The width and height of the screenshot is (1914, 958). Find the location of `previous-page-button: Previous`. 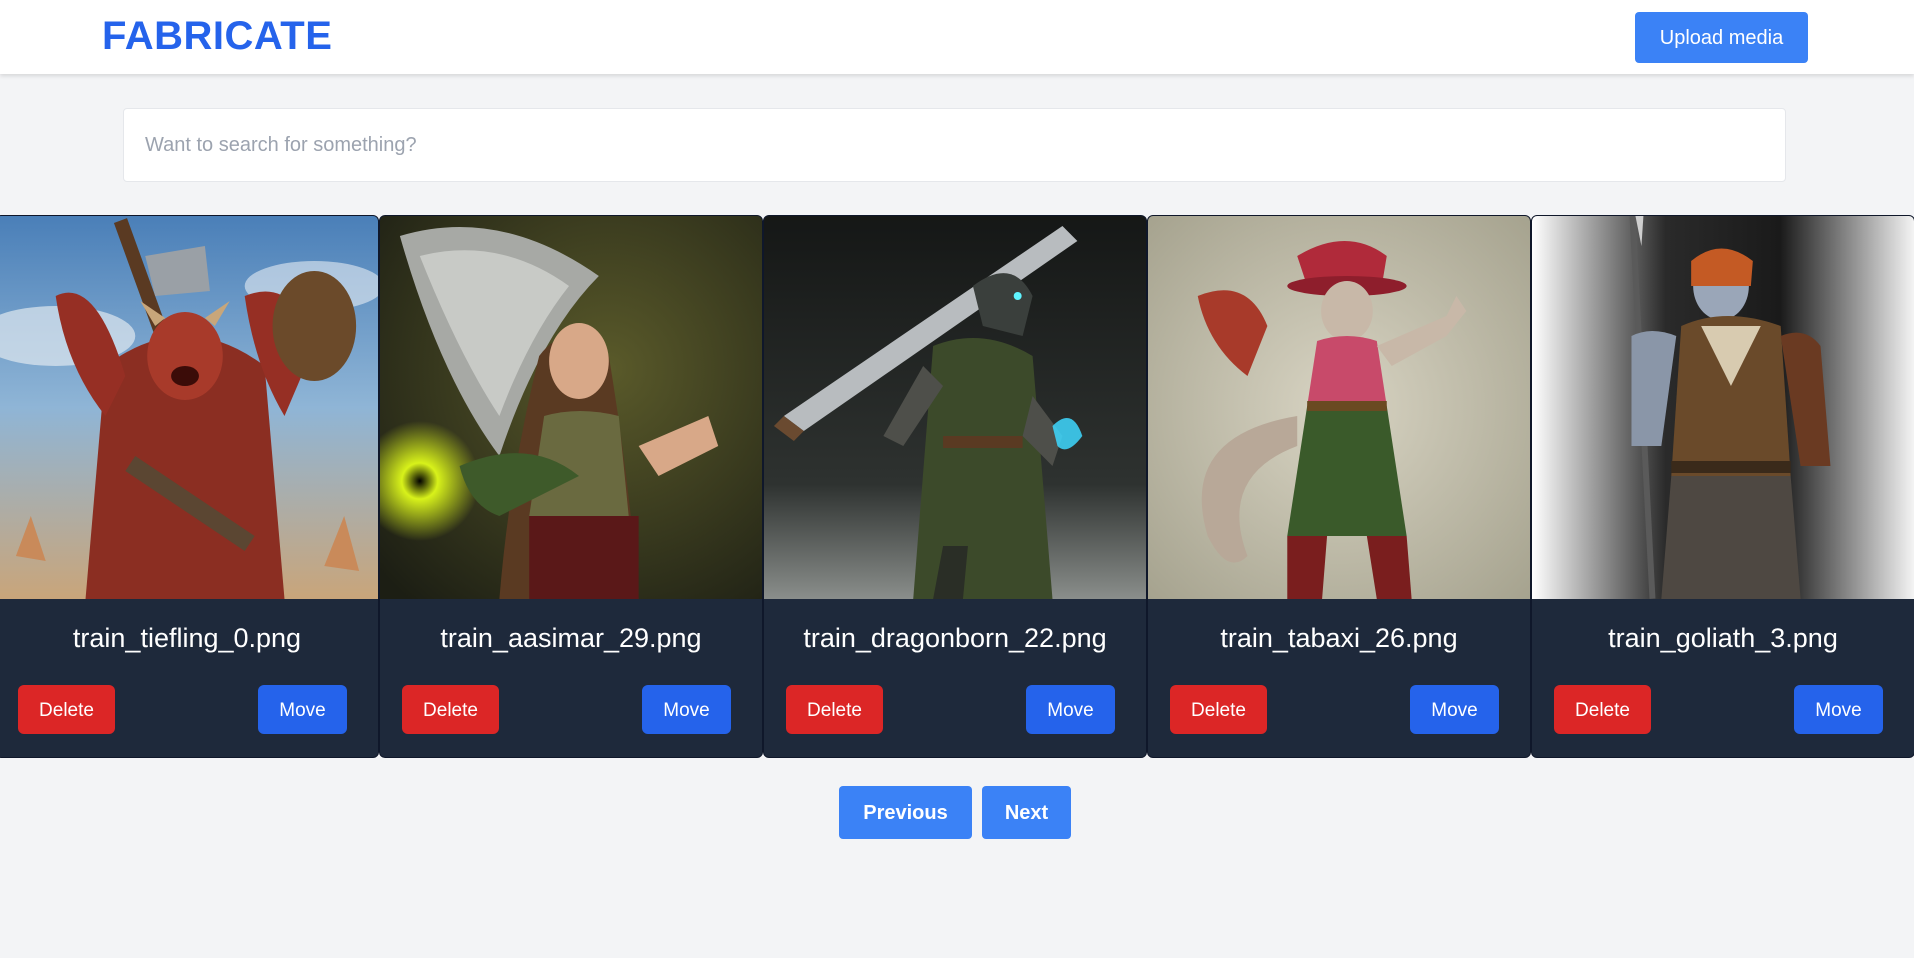

previous-page-button: Previous is located at coordinates (905, 812).